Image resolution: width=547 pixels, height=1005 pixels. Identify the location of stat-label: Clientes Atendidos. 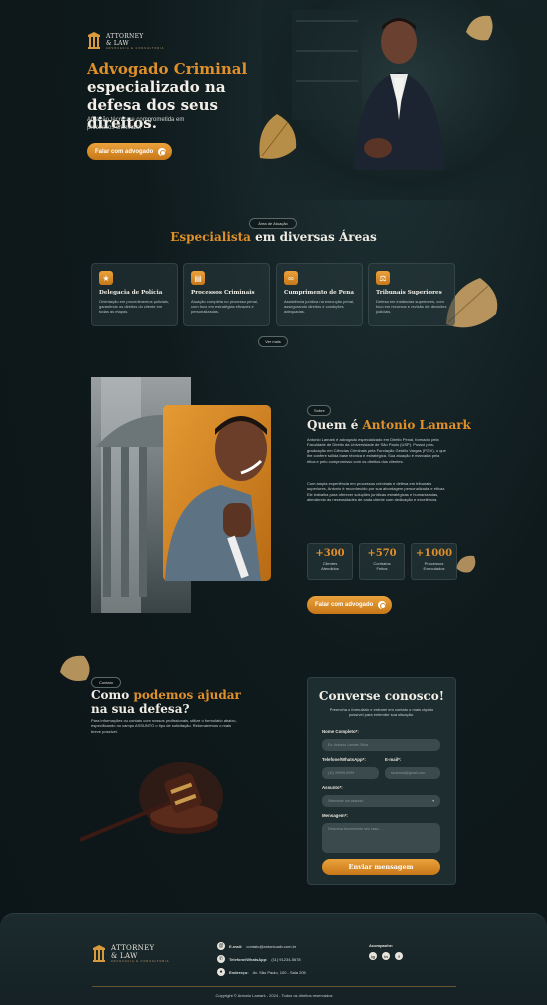
(330, 566).